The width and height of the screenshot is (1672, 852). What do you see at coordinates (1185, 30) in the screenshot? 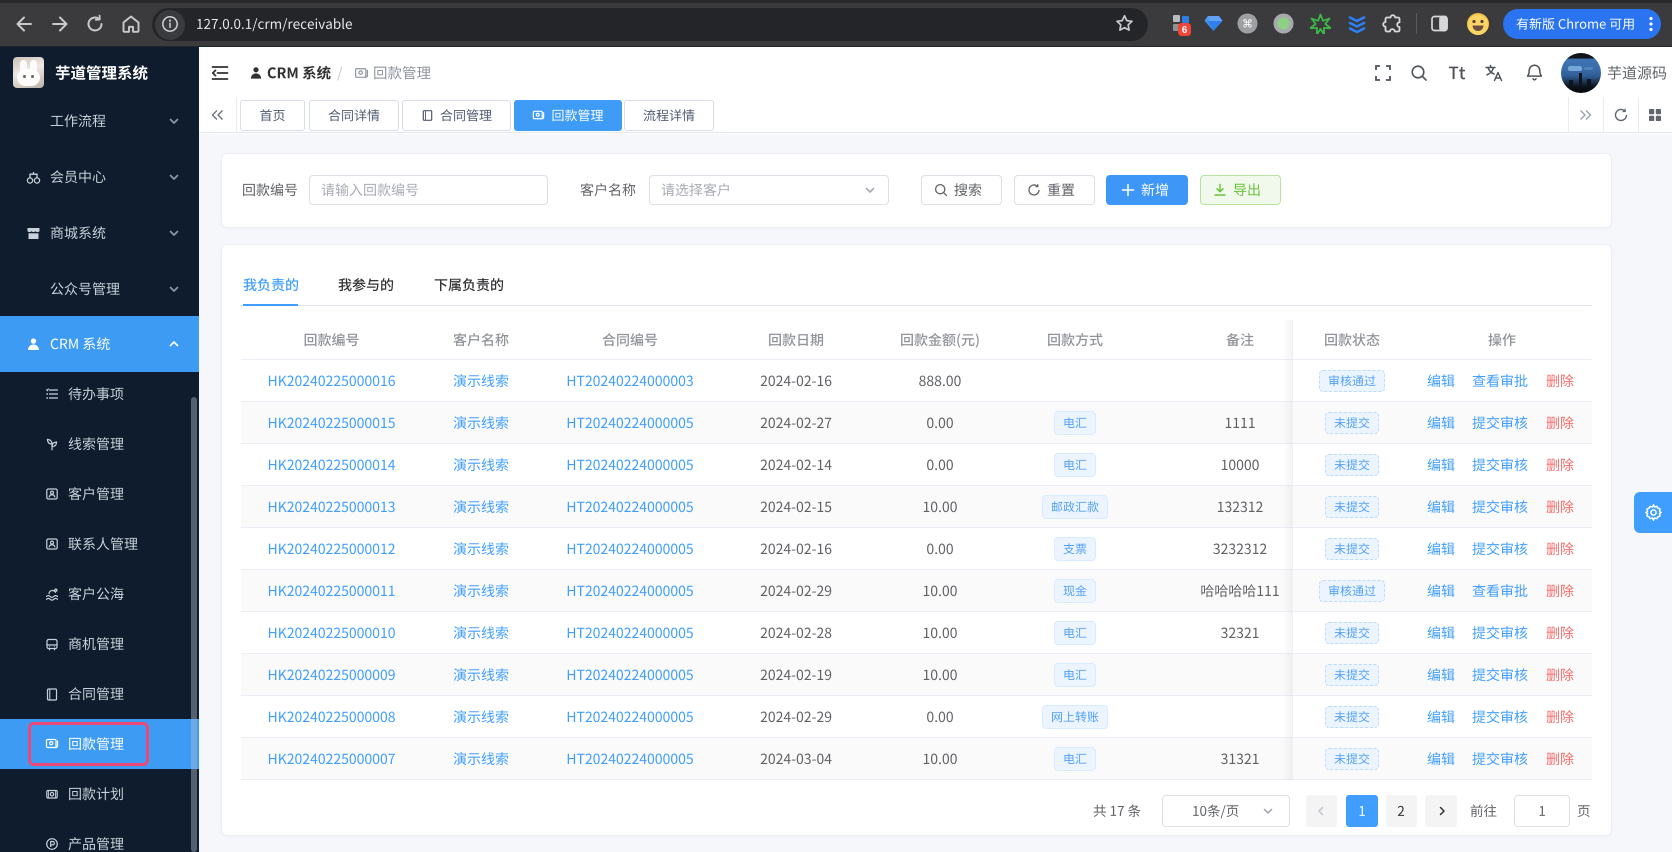
I see `svg-text: 6` at bounding box center [1185, 30].